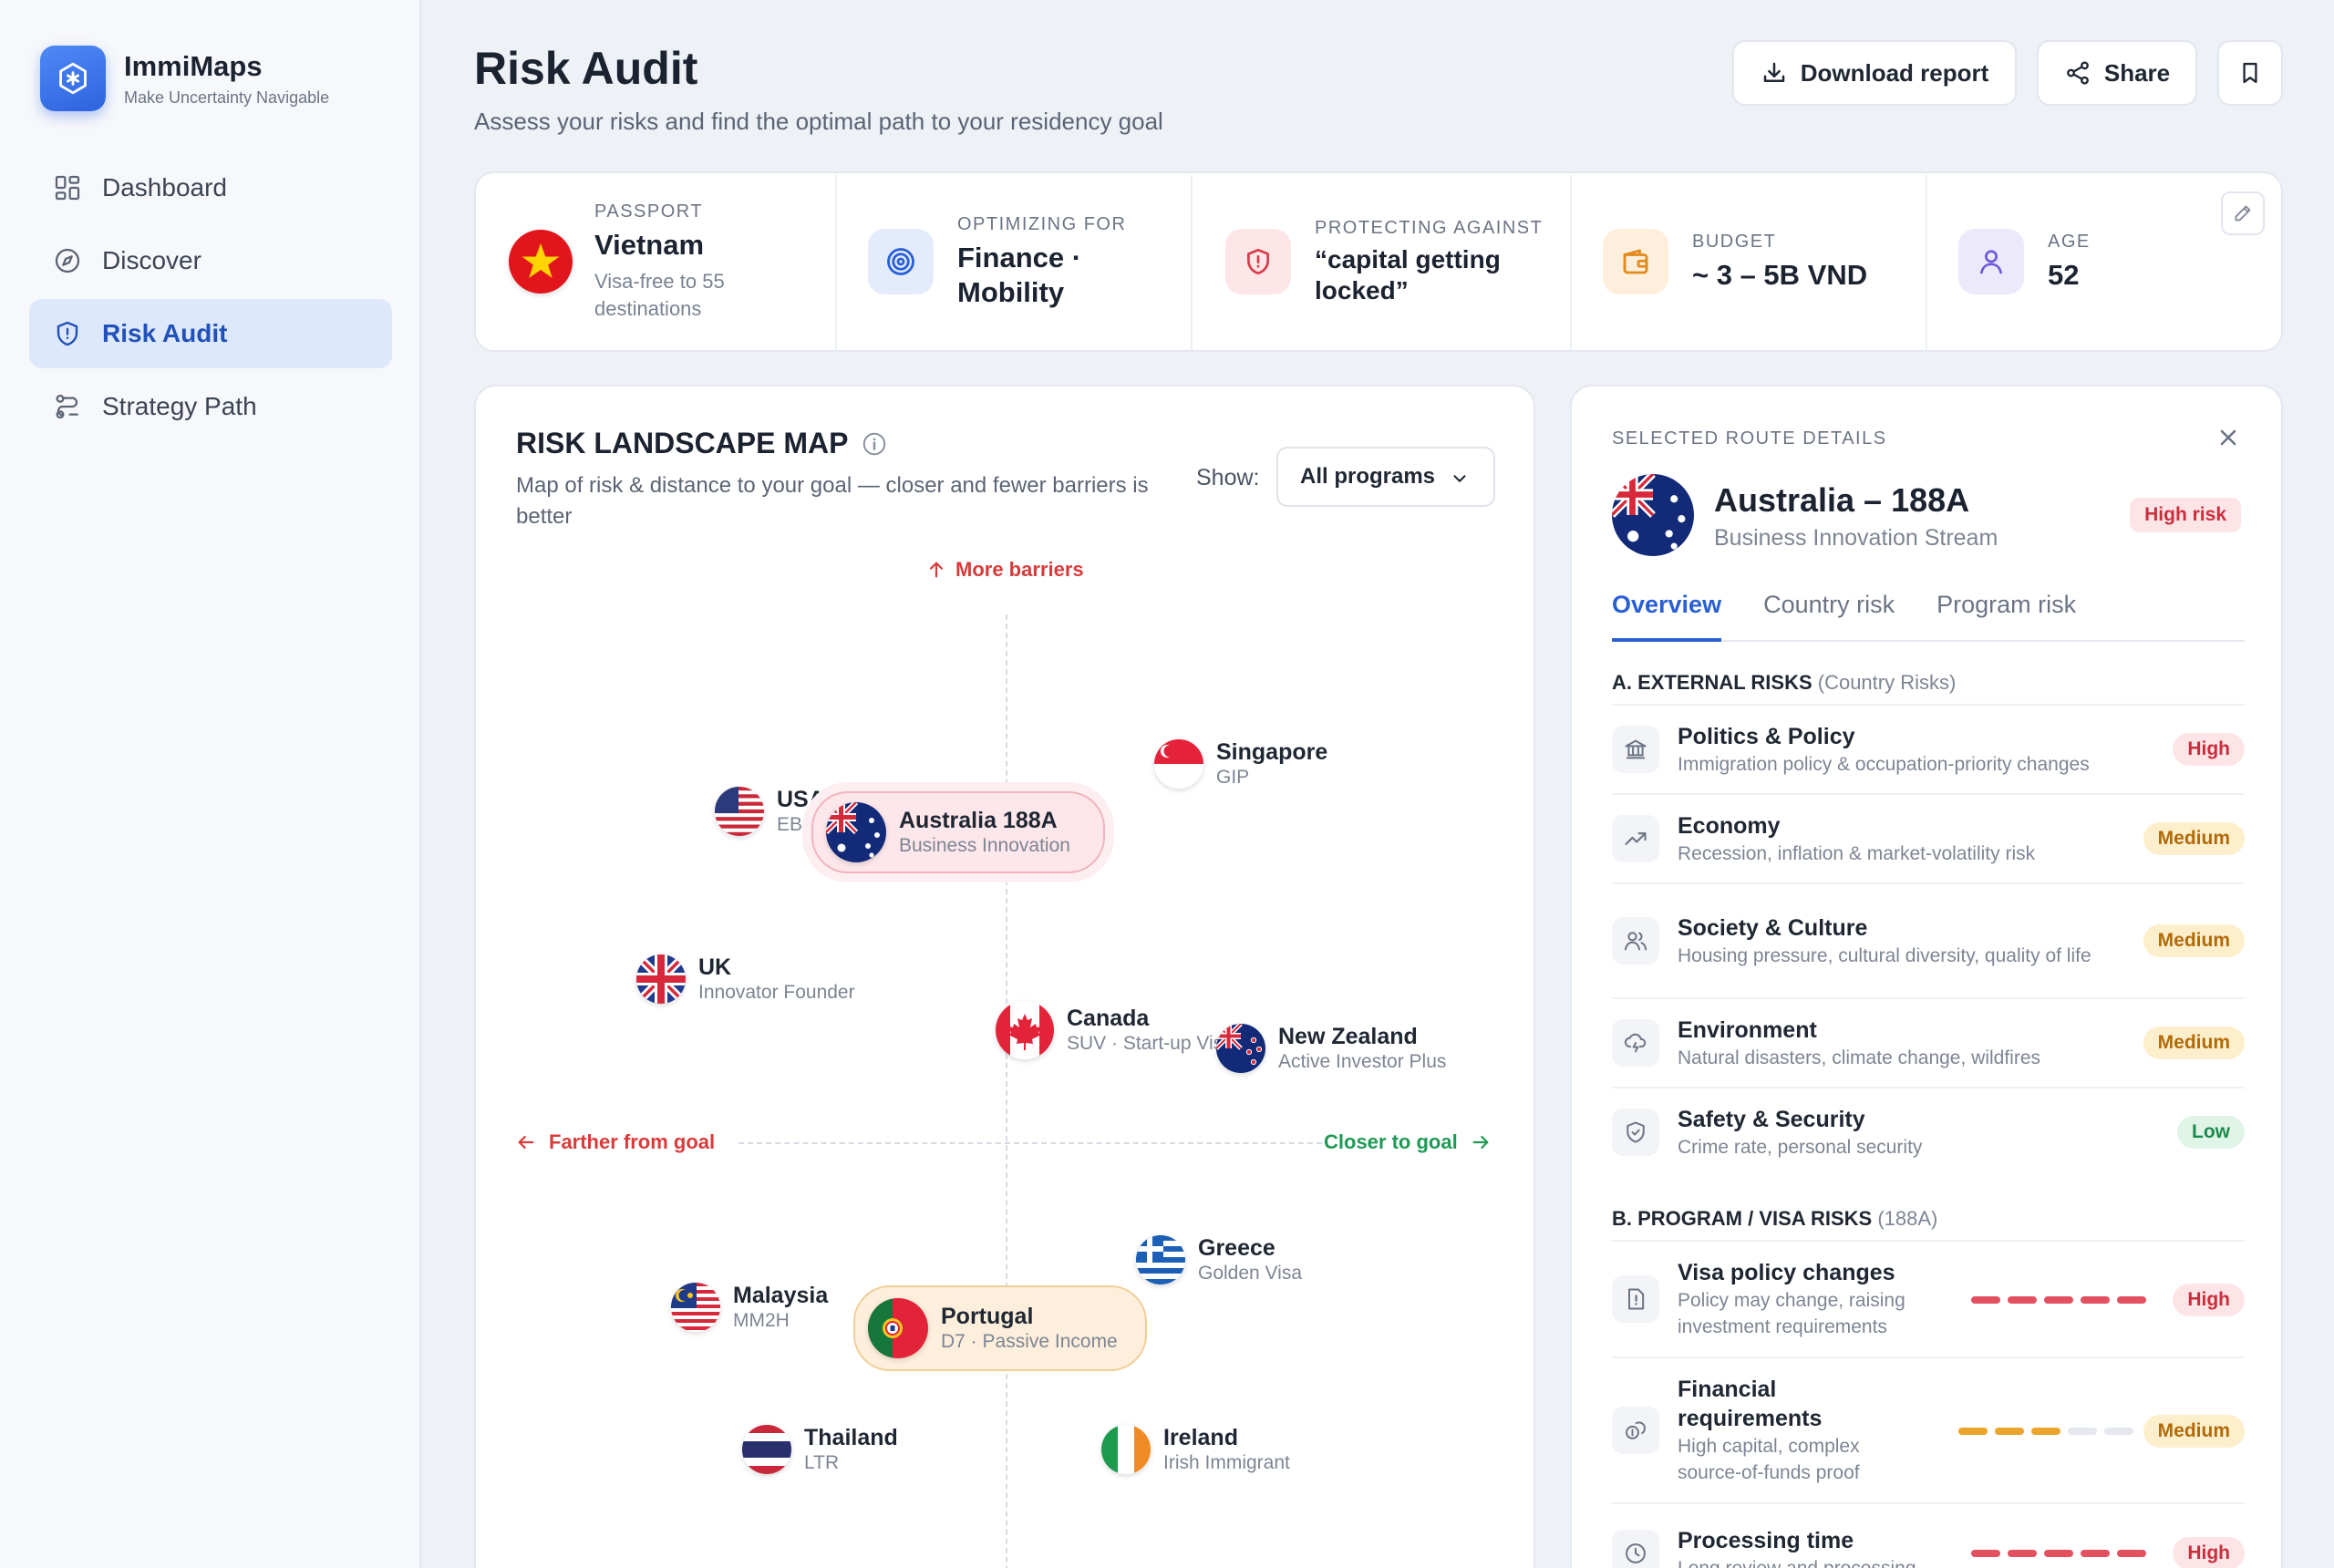 The image size is (2334, 1568). Describe the element at coordinates (210, 260) in the screenshot. I see `sidebar-item-discover: Discover` at that location.